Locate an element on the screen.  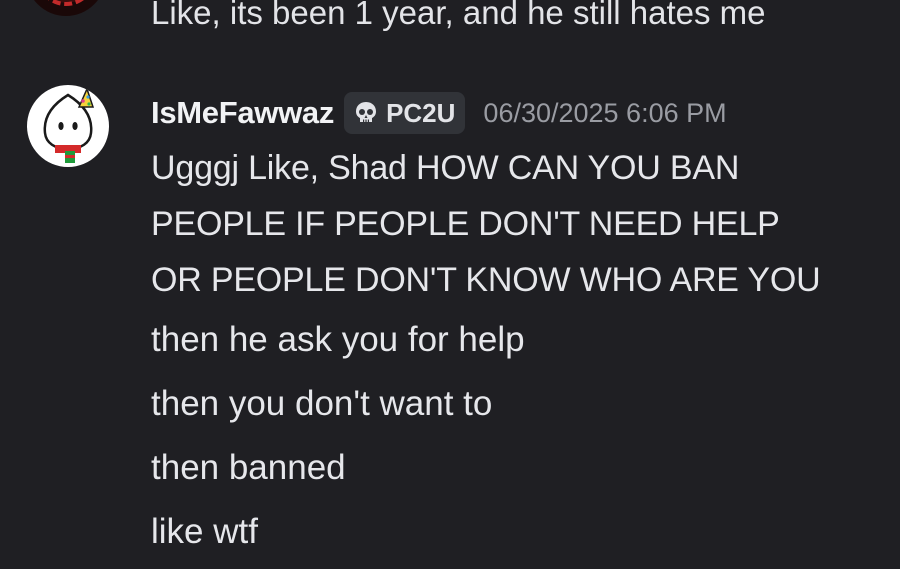
avatar is located at coordinates (68, 126).